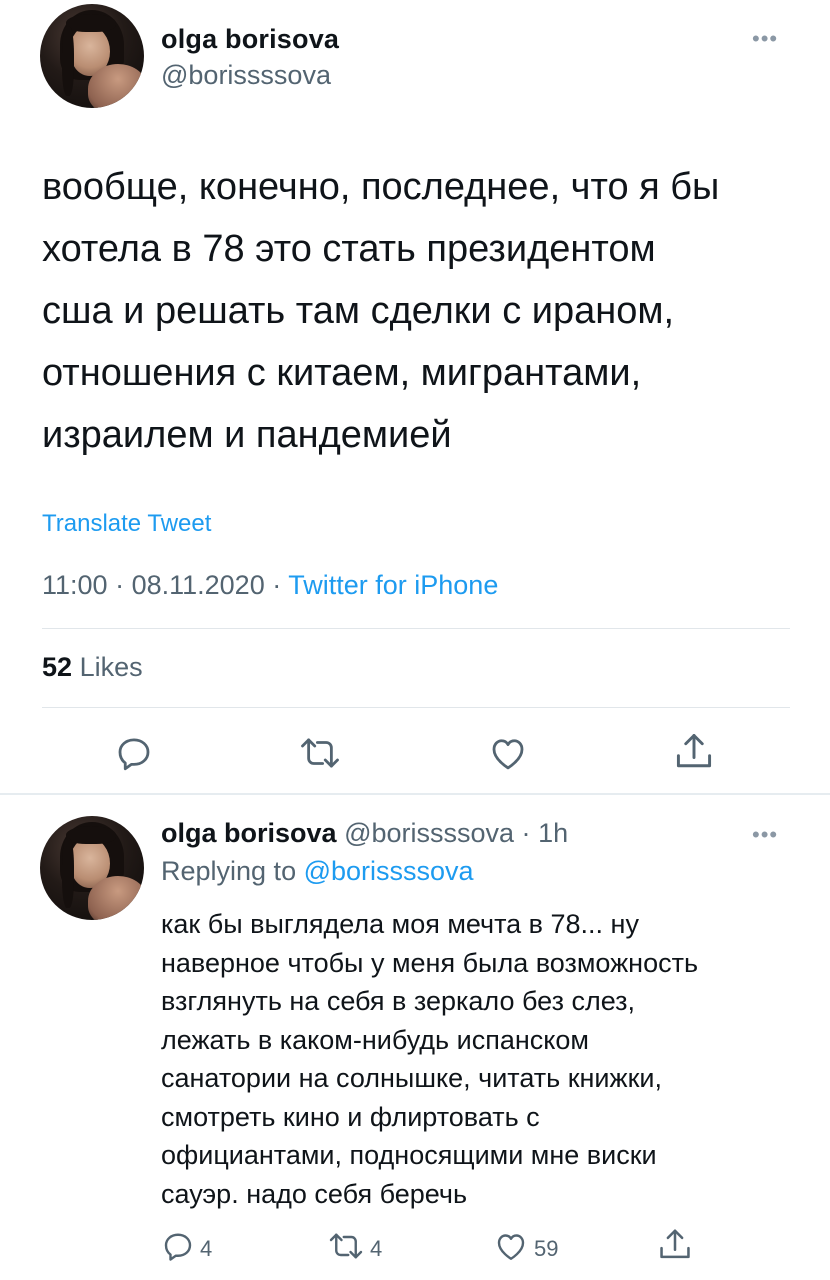 This screenshot has width=830, height=1280. I want to click on reply-author-handle: @borissssova, so click(429, 833).